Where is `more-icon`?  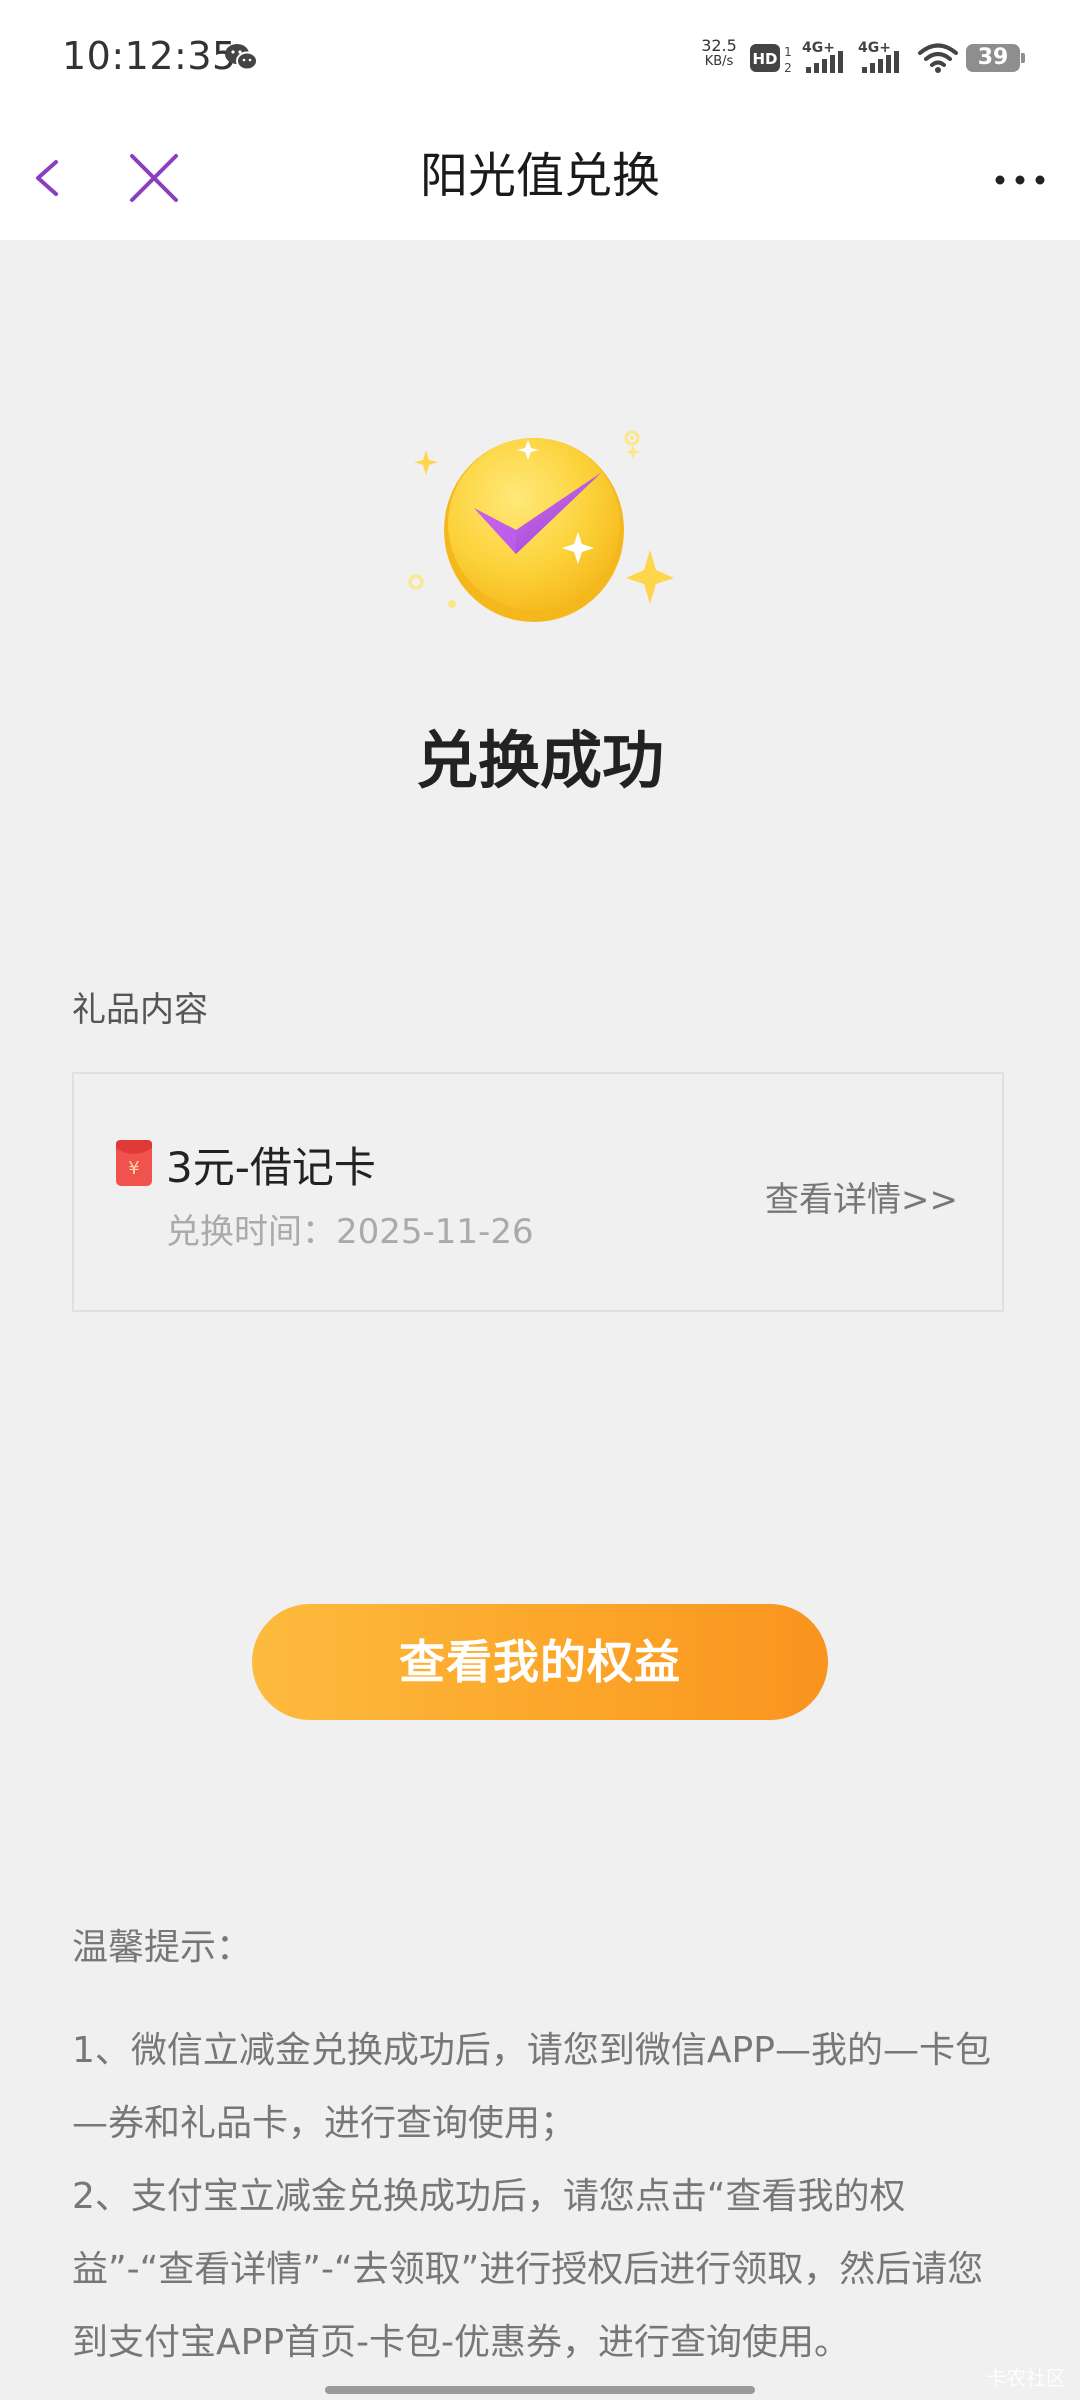
more-icon is located at coordinates (1020, 180).